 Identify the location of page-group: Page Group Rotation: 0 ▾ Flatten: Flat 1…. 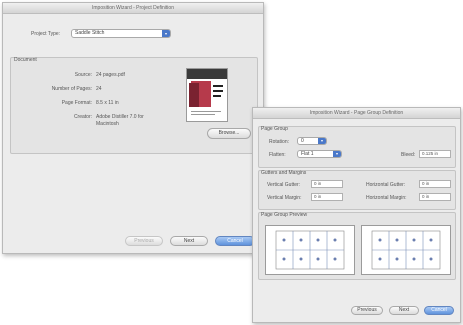
(357, 147).